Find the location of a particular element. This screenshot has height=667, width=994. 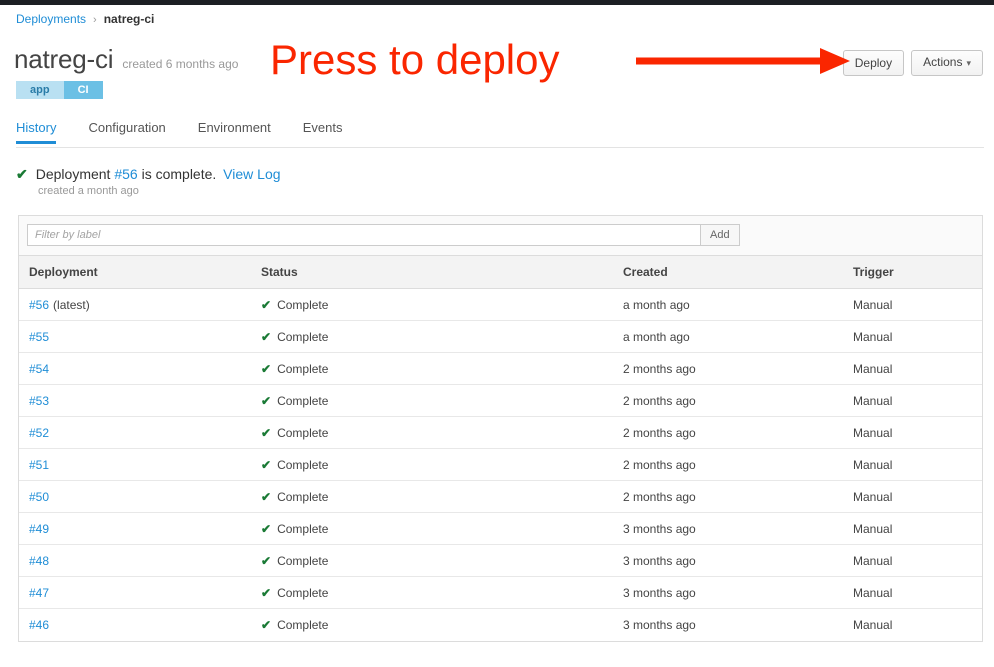

filter-bar: Add is located at coordinates (500, 236).